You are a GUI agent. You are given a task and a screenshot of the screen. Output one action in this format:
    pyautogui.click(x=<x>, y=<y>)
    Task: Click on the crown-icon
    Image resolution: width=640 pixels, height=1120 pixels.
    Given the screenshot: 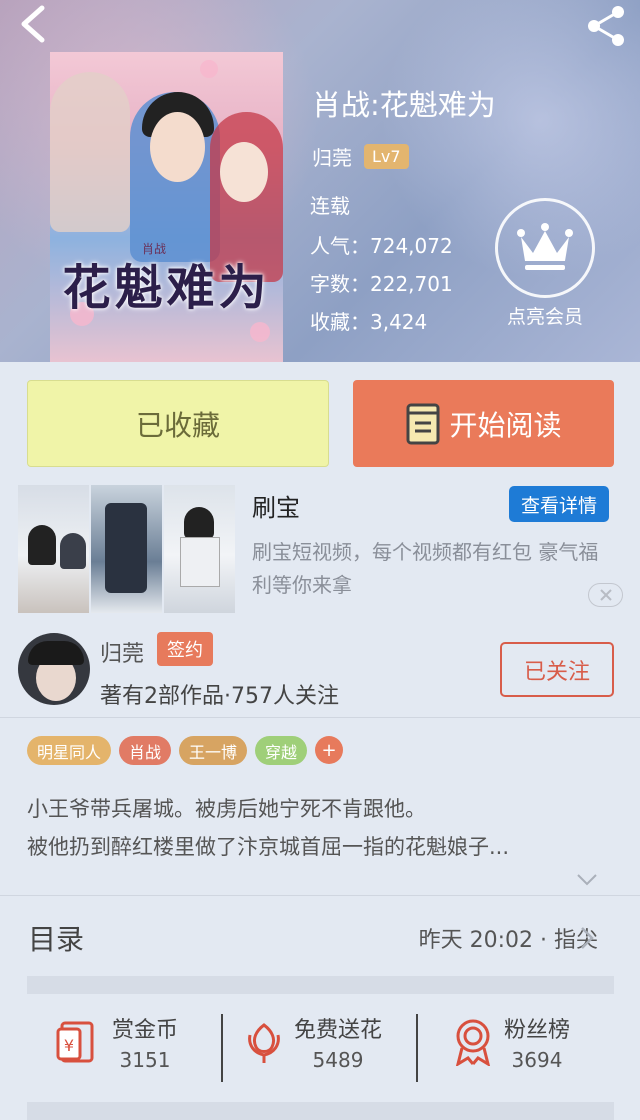 What is the action you would take?
    pyautogui.click(x=545, y=246)
    